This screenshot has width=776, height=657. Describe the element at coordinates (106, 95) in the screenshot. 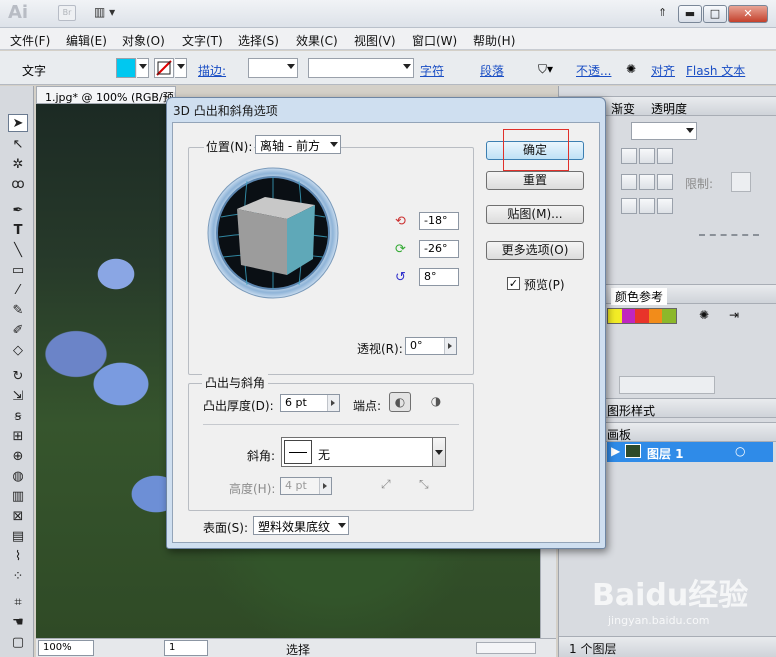

I see `document-tab: 1.jpg* @ 100% (RGB/预览)` at that location.